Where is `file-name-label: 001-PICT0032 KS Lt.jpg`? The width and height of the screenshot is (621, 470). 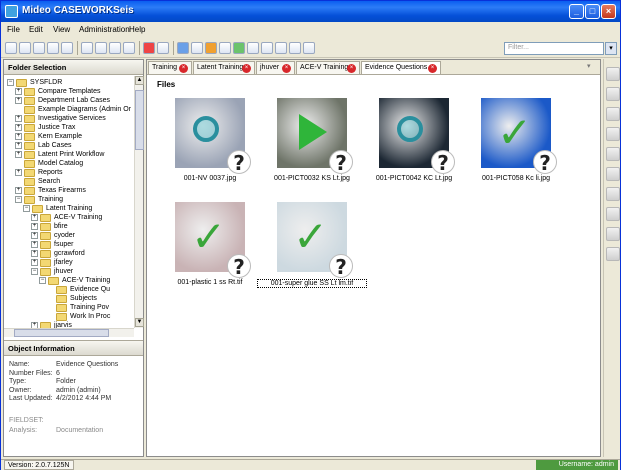 file-name-label: 001-PICT0032 KS Lt.jpg is located at coordinates (312, 178).